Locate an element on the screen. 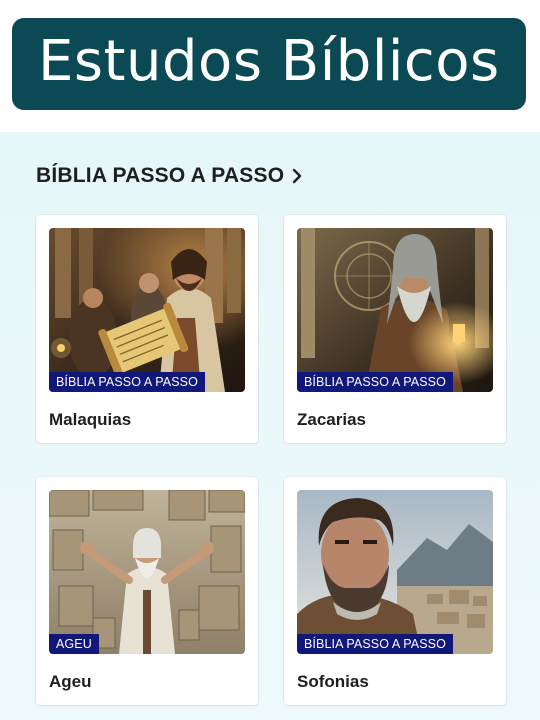 The height and width of the screenshot is (720, 540). card-thumbnail: AGEU is located at coordinates (147, 572).